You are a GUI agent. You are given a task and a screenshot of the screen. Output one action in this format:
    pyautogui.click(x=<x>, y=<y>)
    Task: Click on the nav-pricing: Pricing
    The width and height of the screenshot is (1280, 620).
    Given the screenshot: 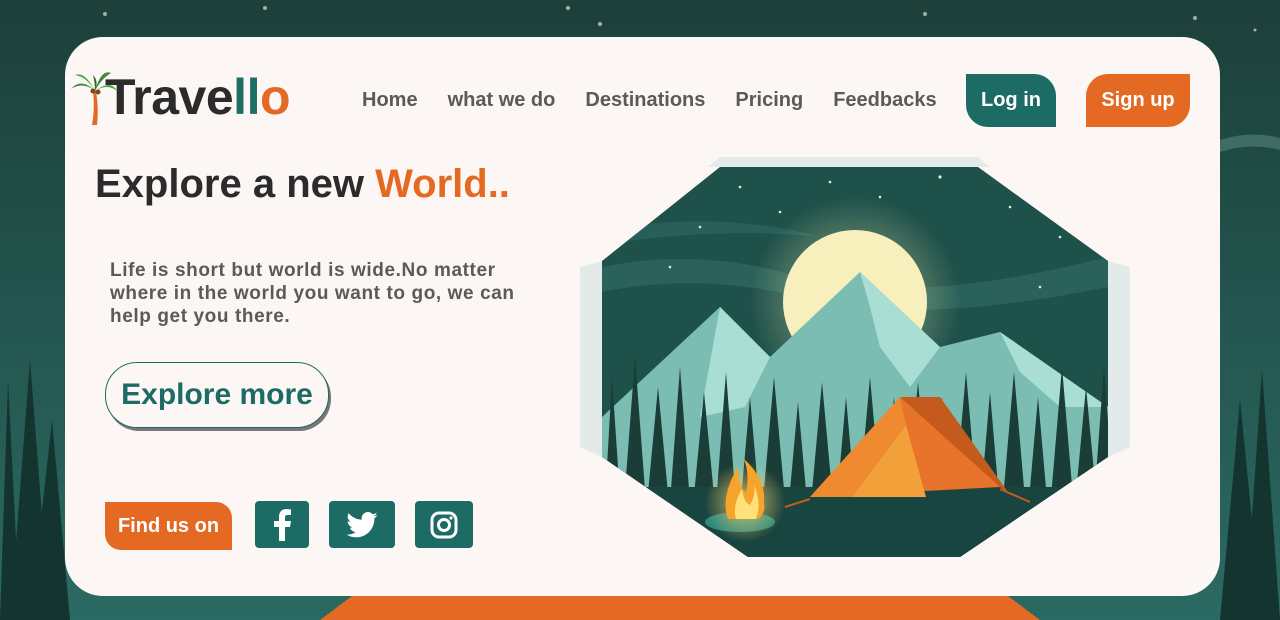 What is the action you would take?
    pyautogui.click(x=769, y=100)
    